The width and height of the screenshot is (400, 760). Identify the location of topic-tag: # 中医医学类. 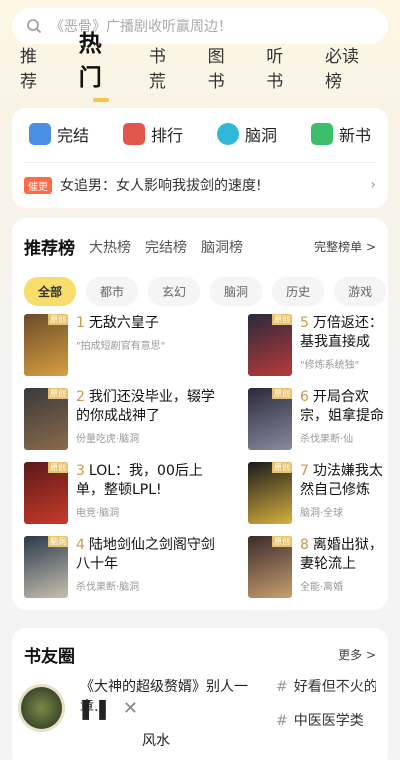
(326, 720).